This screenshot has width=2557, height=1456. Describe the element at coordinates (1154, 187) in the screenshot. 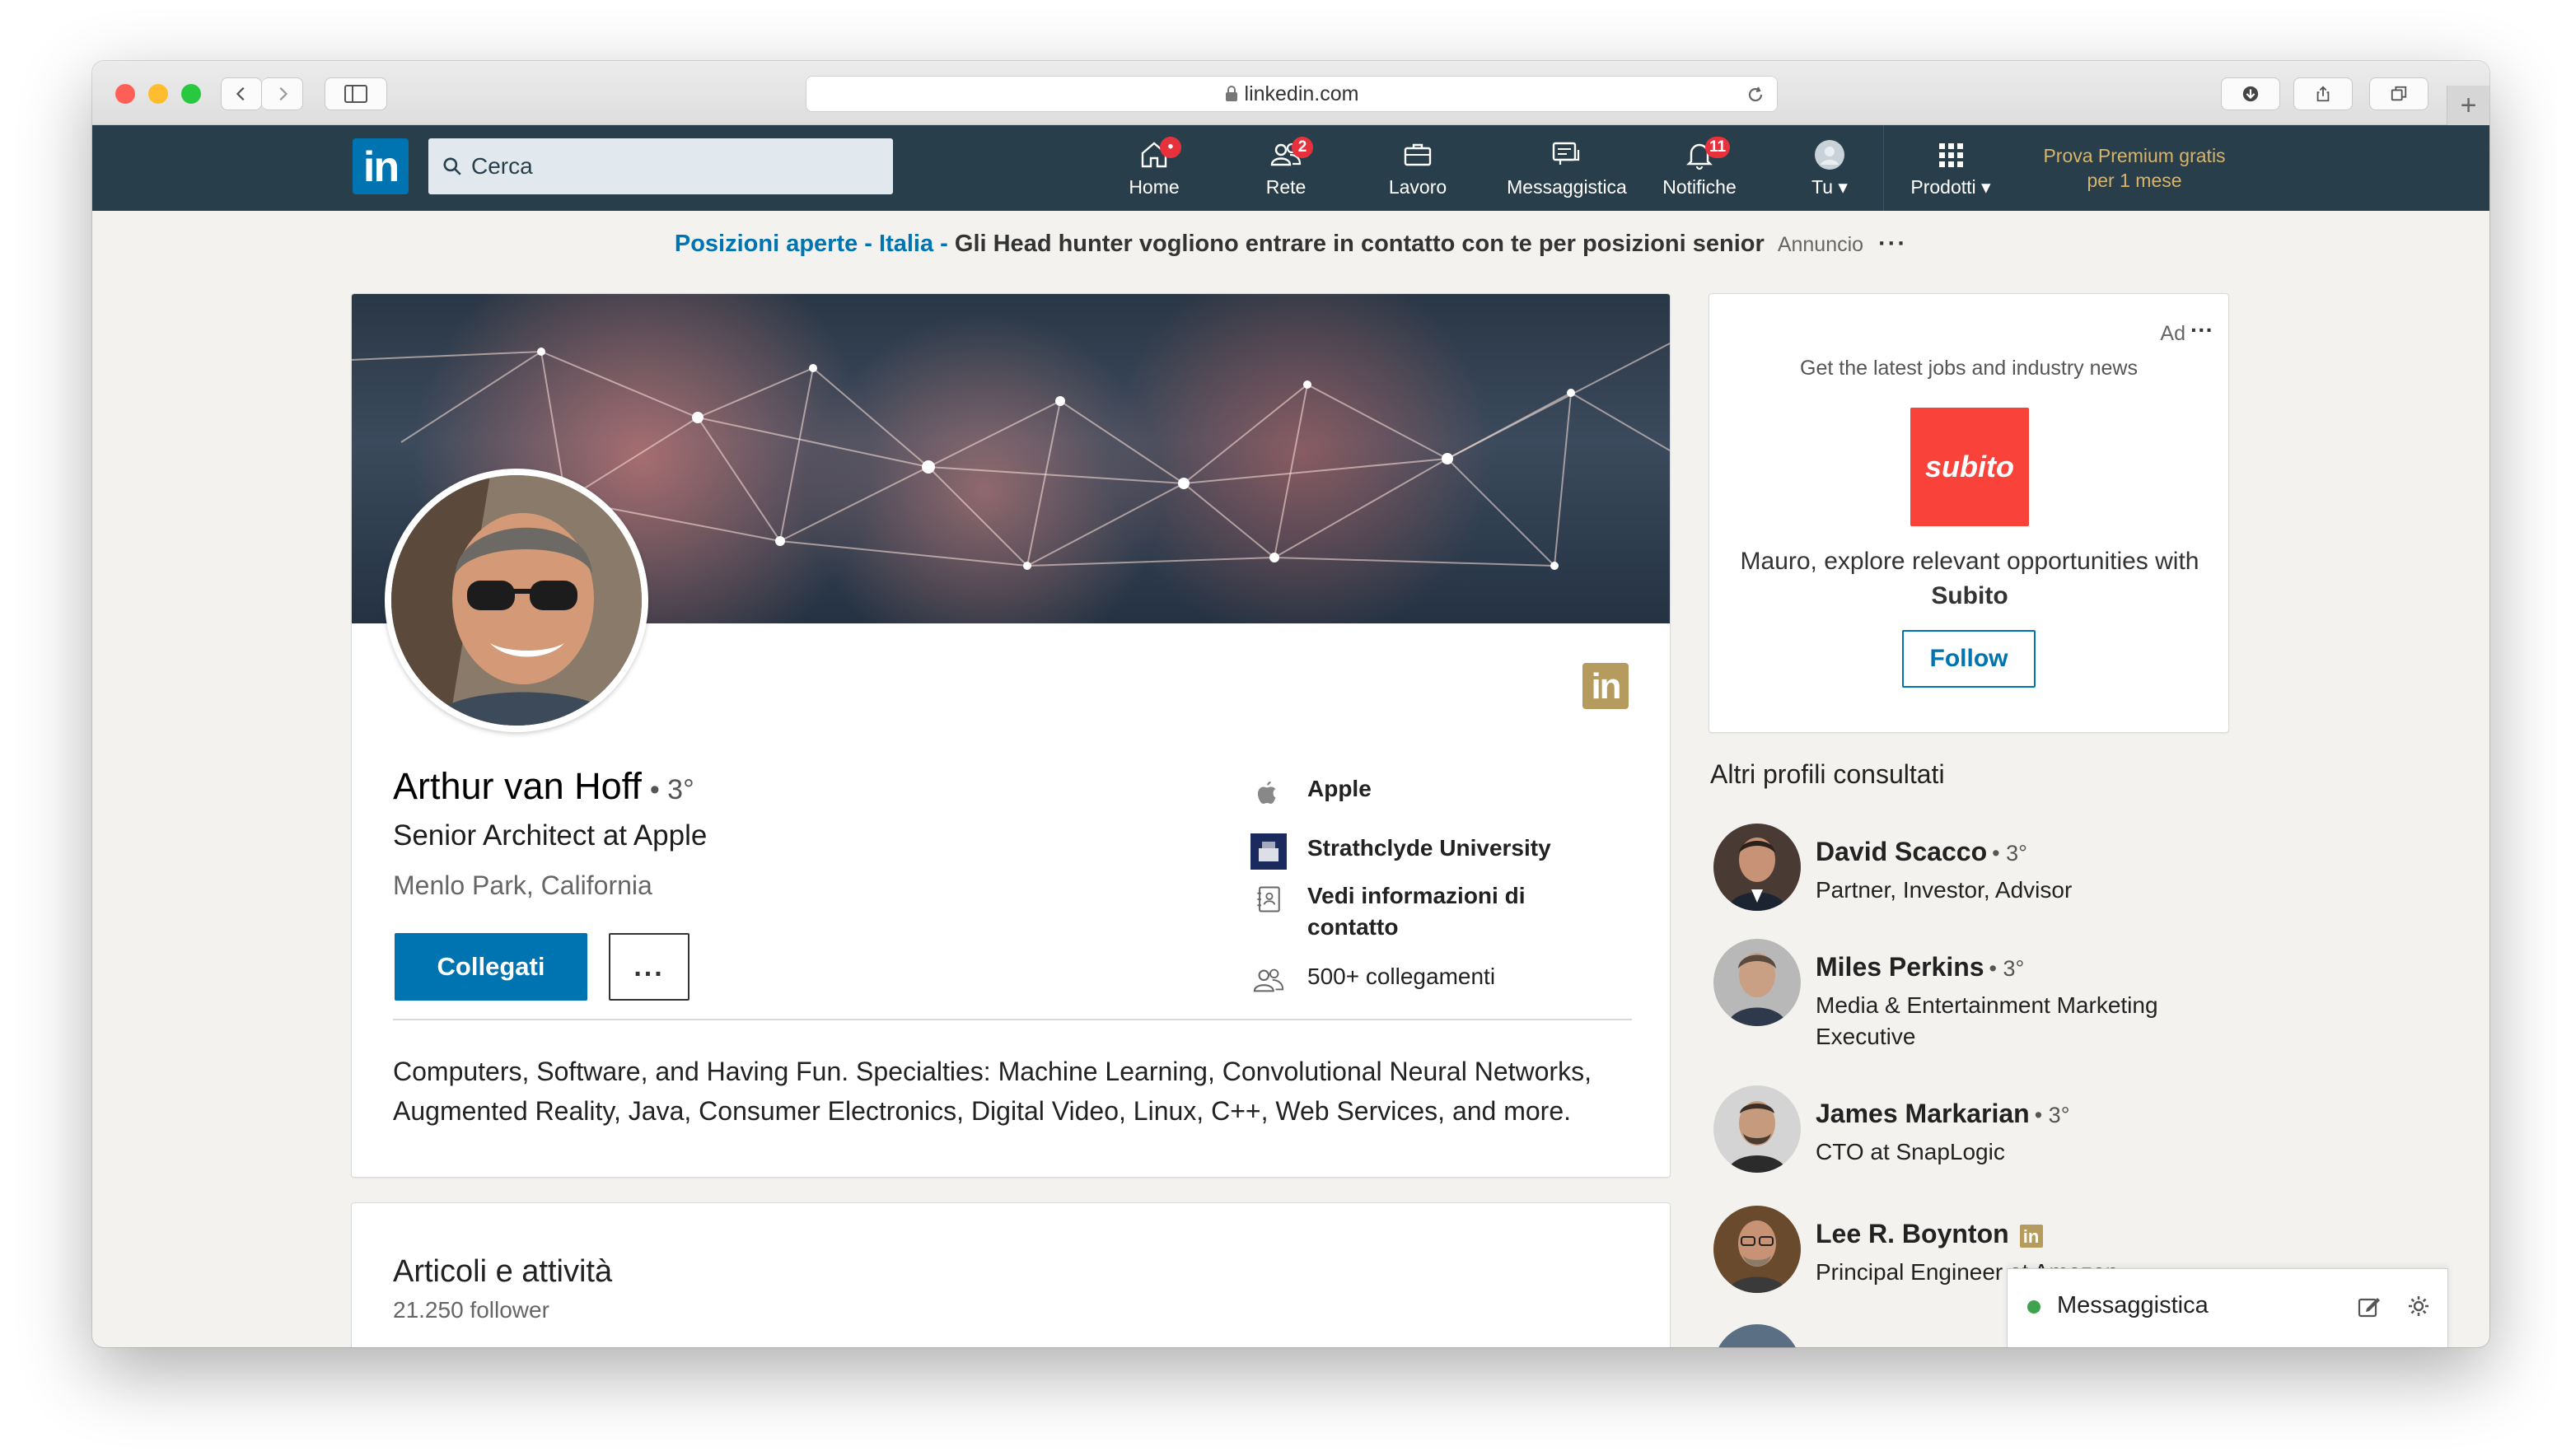

I see `nav-home-label: Home` at that location.